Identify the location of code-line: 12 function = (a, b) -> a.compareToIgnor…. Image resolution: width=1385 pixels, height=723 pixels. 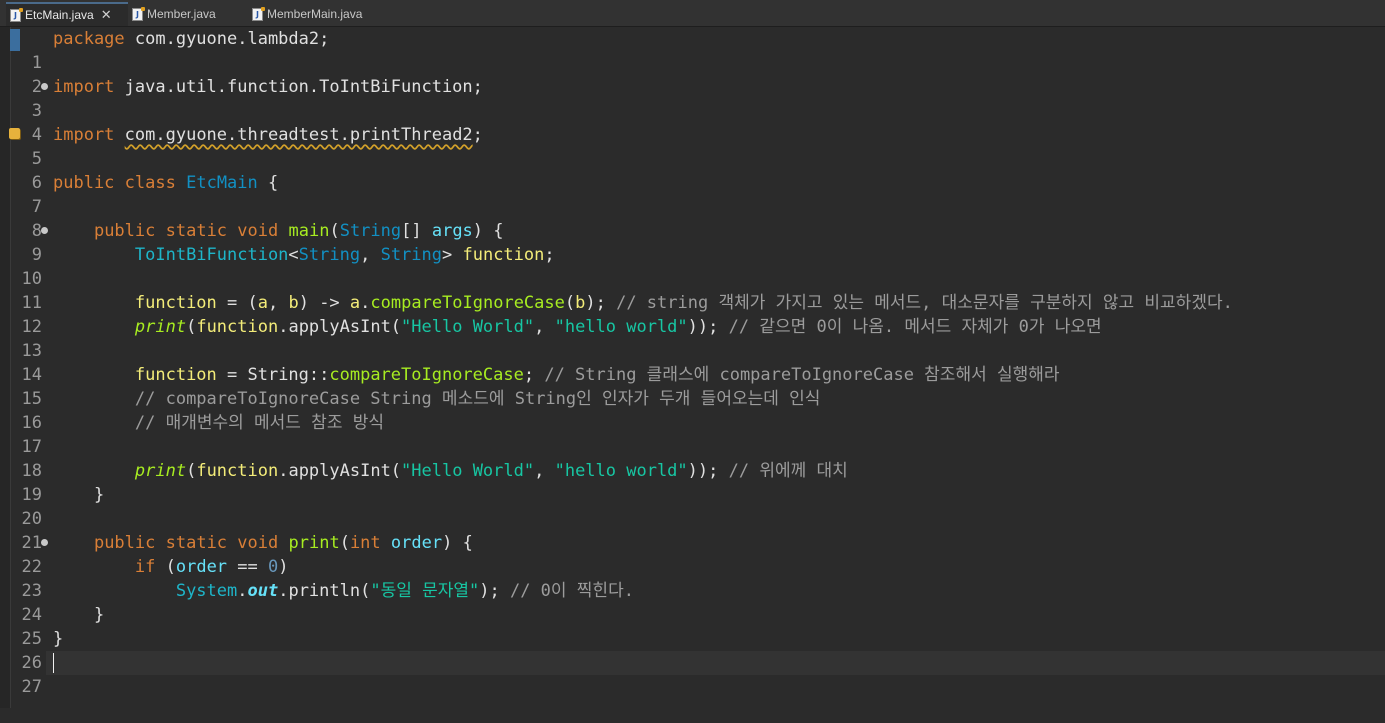
(692, 314).